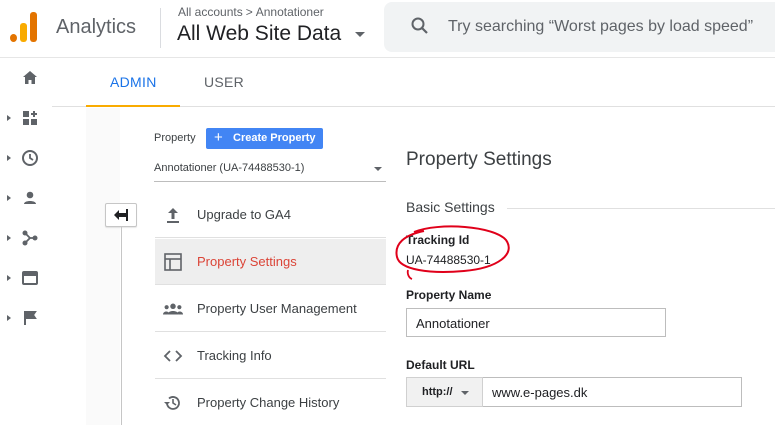 The width and height of the screenshot is (775, 425). Describe the element at coordinates (210, 12) in the screenshot. I see `breadcrumb-all-accounts: All accounts` at that location.